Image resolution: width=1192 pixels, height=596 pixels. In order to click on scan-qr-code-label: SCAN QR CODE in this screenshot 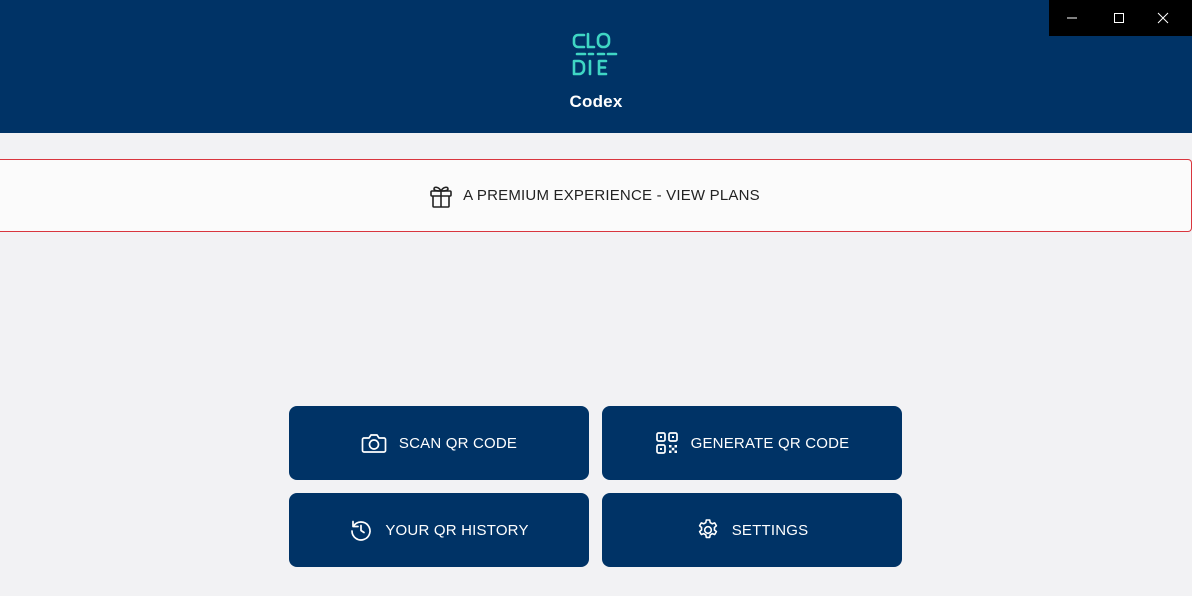, I will do `click(458, 443)`.